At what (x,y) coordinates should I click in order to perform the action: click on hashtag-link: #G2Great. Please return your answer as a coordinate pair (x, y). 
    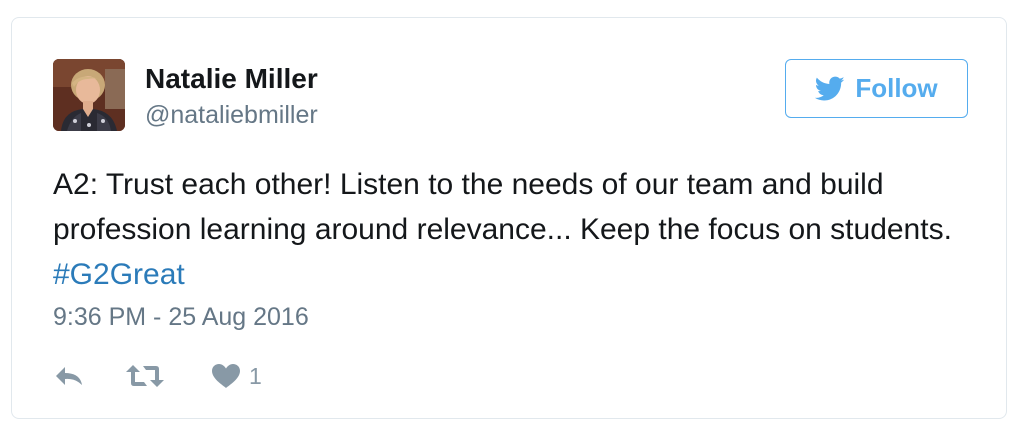
    Looking at the image, I should click on (119, 274).